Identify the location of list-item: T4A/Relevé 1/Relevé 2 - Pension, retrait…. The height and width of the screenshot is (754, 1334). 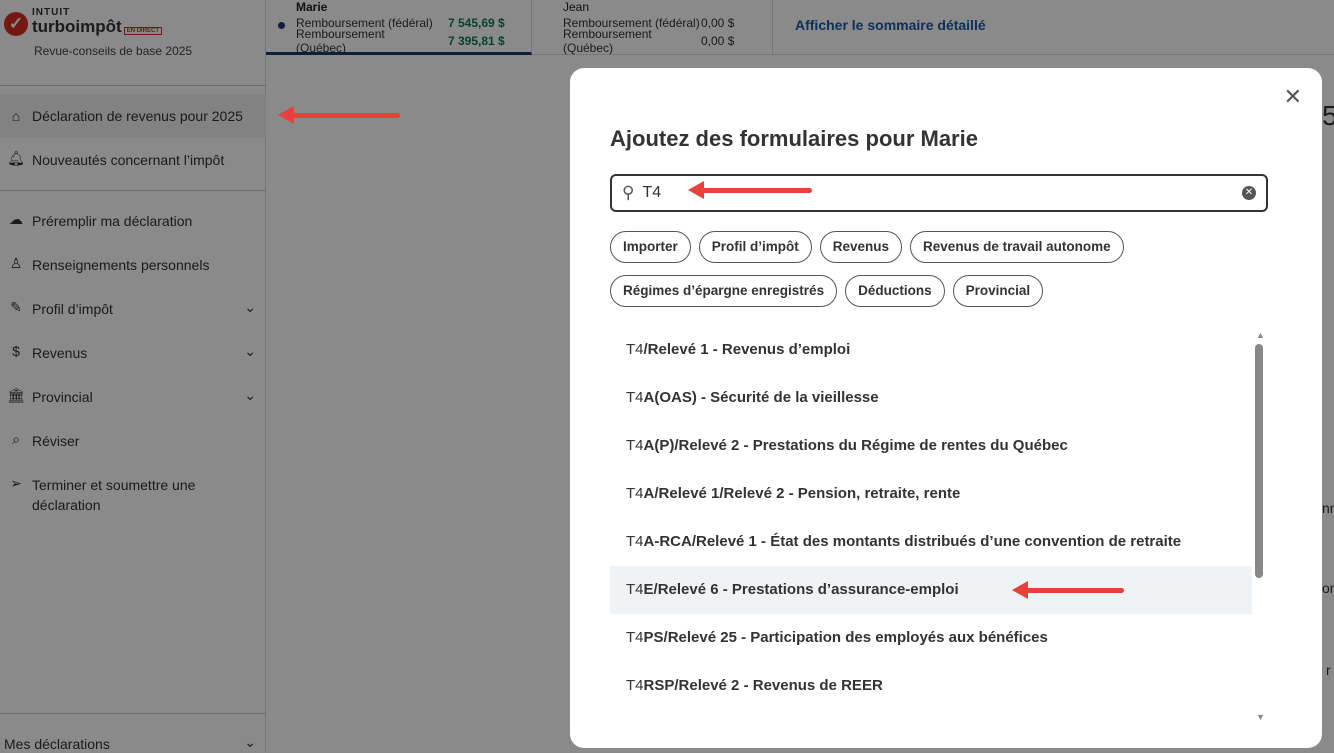
(931, 494).